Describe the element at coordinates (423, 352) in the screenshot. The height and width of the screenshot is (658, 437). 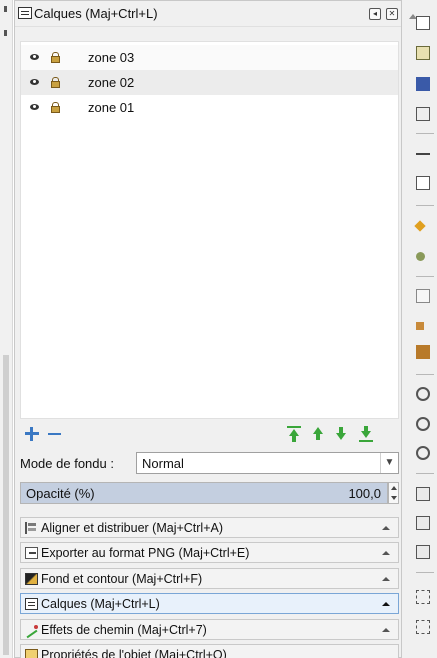
I see `paste-icon` at that location.